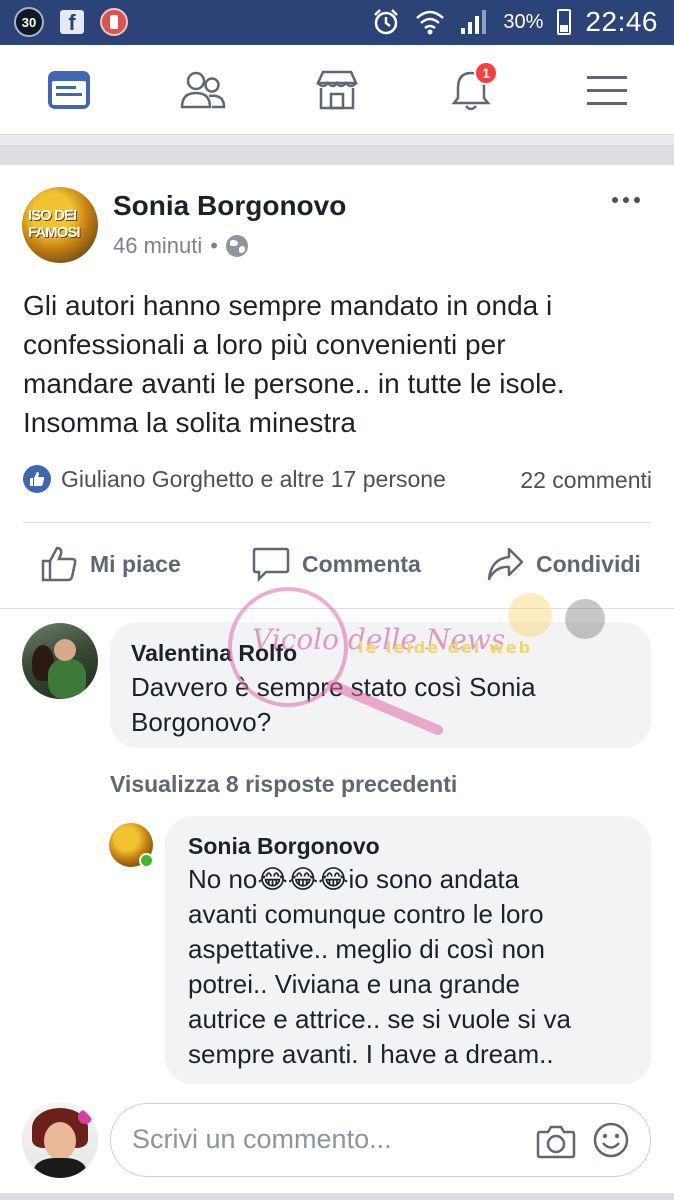  What do you see at coordinates (523, 21) in the screenshot?
I see `battery-percent: 30%` at bounding box center [523, 21].